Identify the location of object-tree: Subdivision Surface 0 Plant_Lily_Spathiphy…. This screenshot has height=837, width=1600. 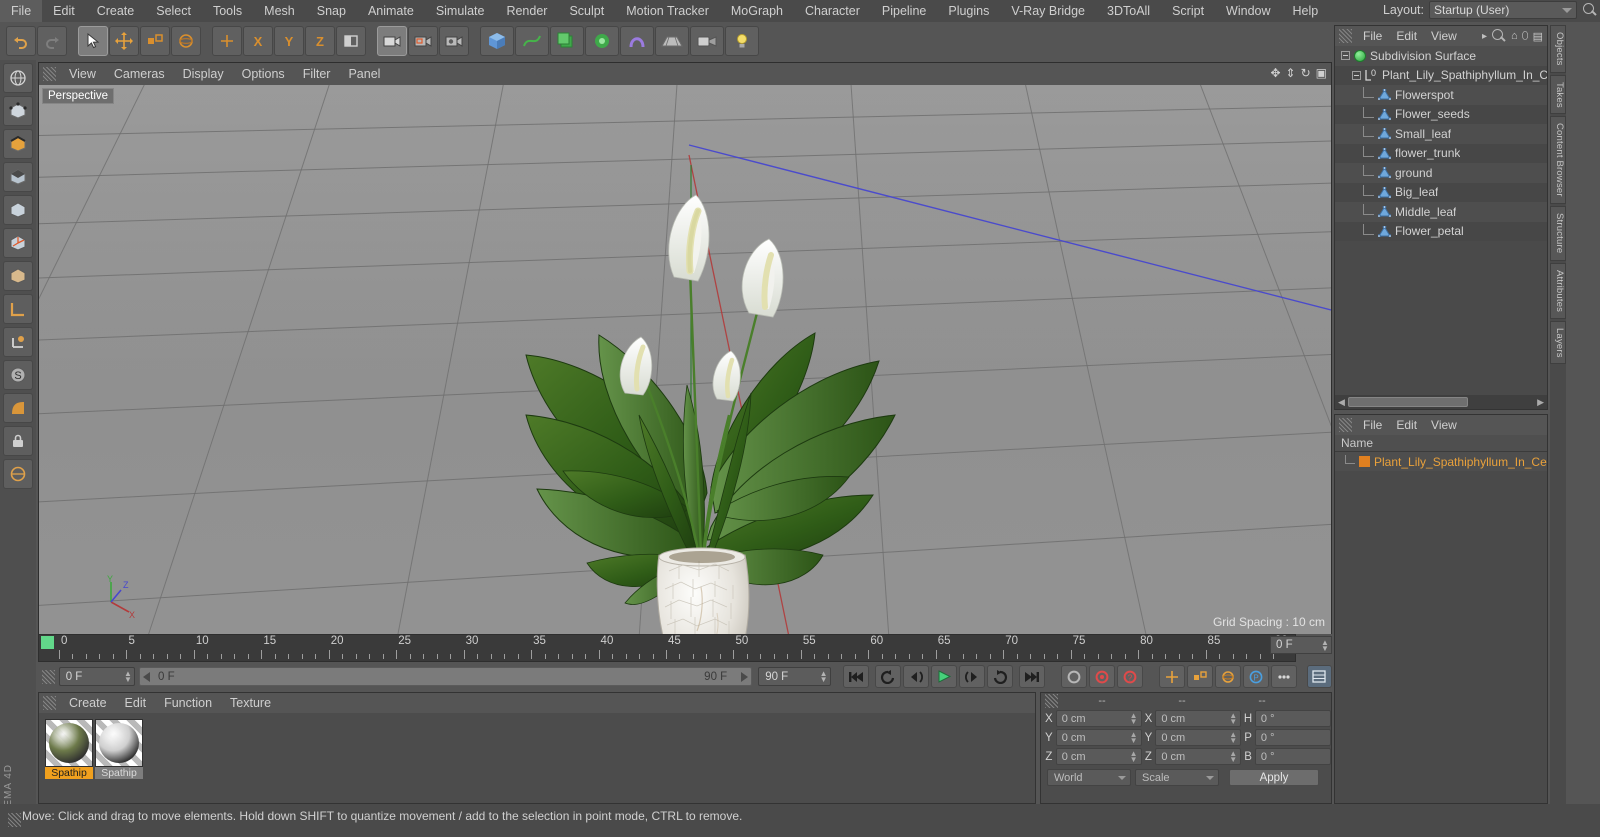
(1441, 220).